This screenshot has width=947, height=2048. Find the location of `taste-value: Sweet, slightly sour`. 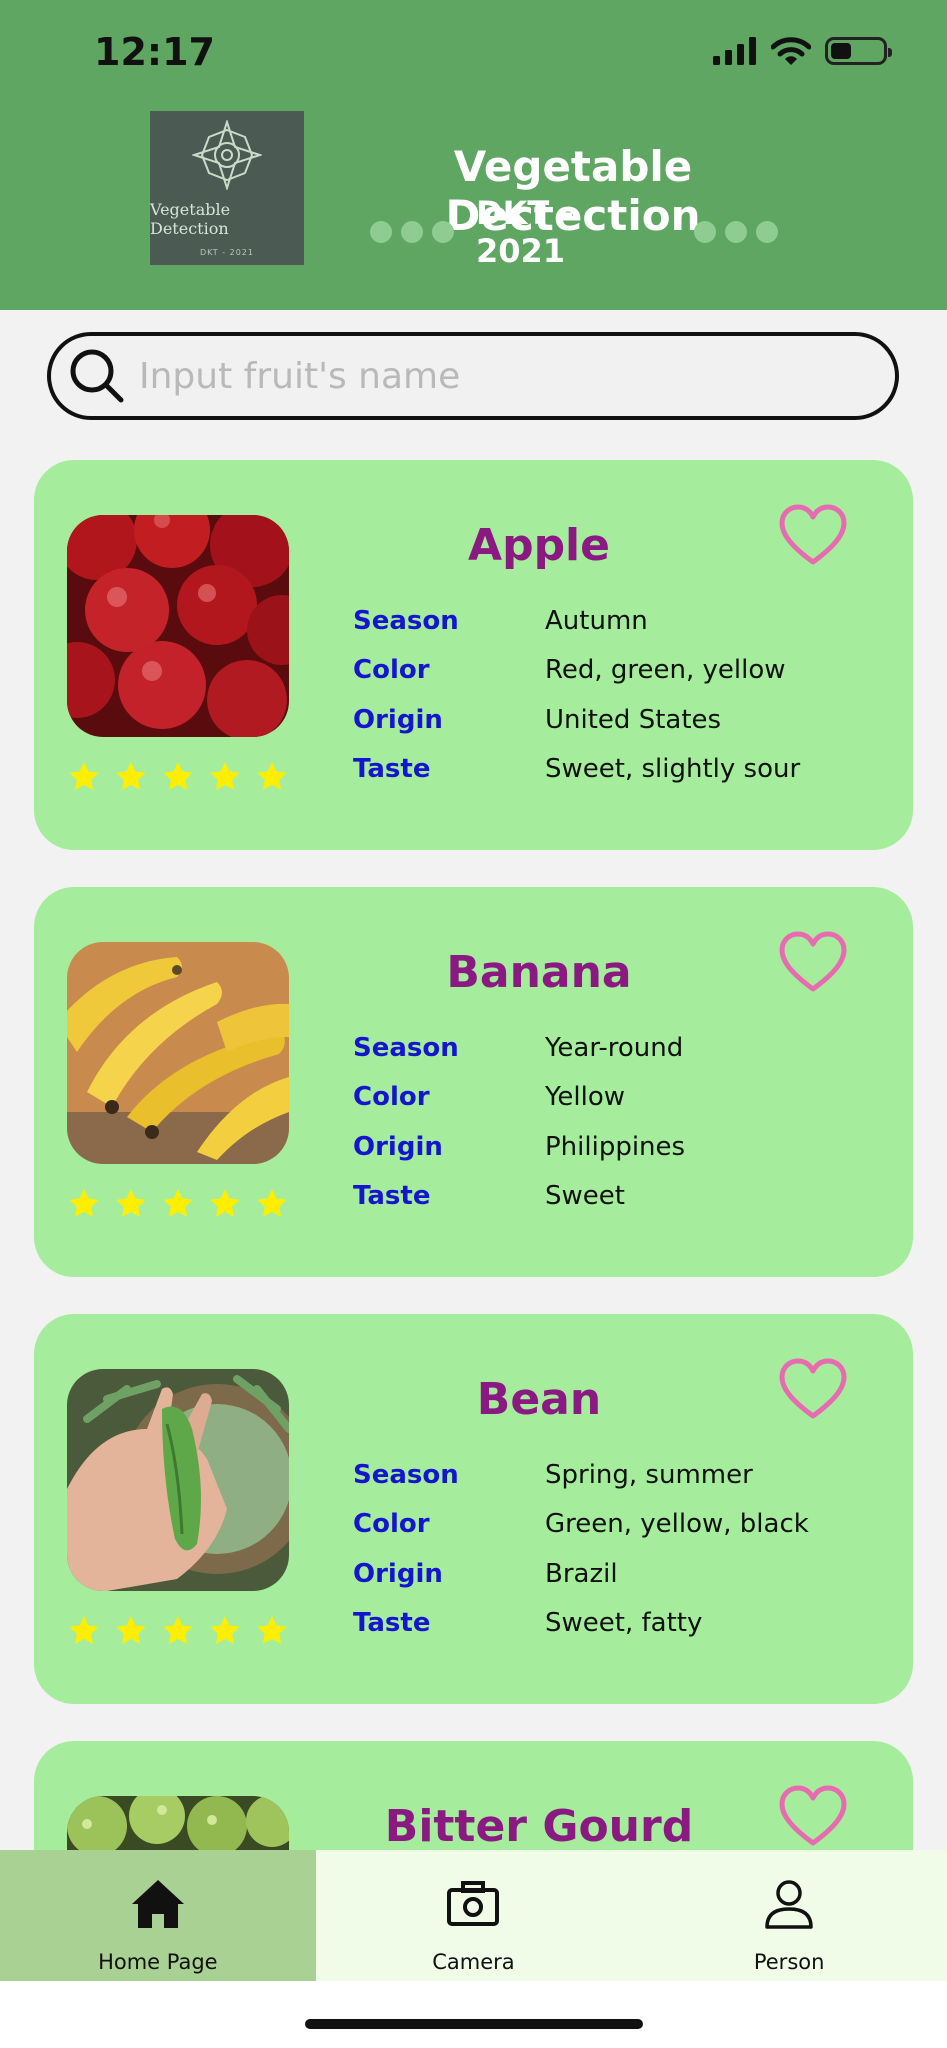

taste-value: Sweet, slightly sour is located at coordinates (673, 769).